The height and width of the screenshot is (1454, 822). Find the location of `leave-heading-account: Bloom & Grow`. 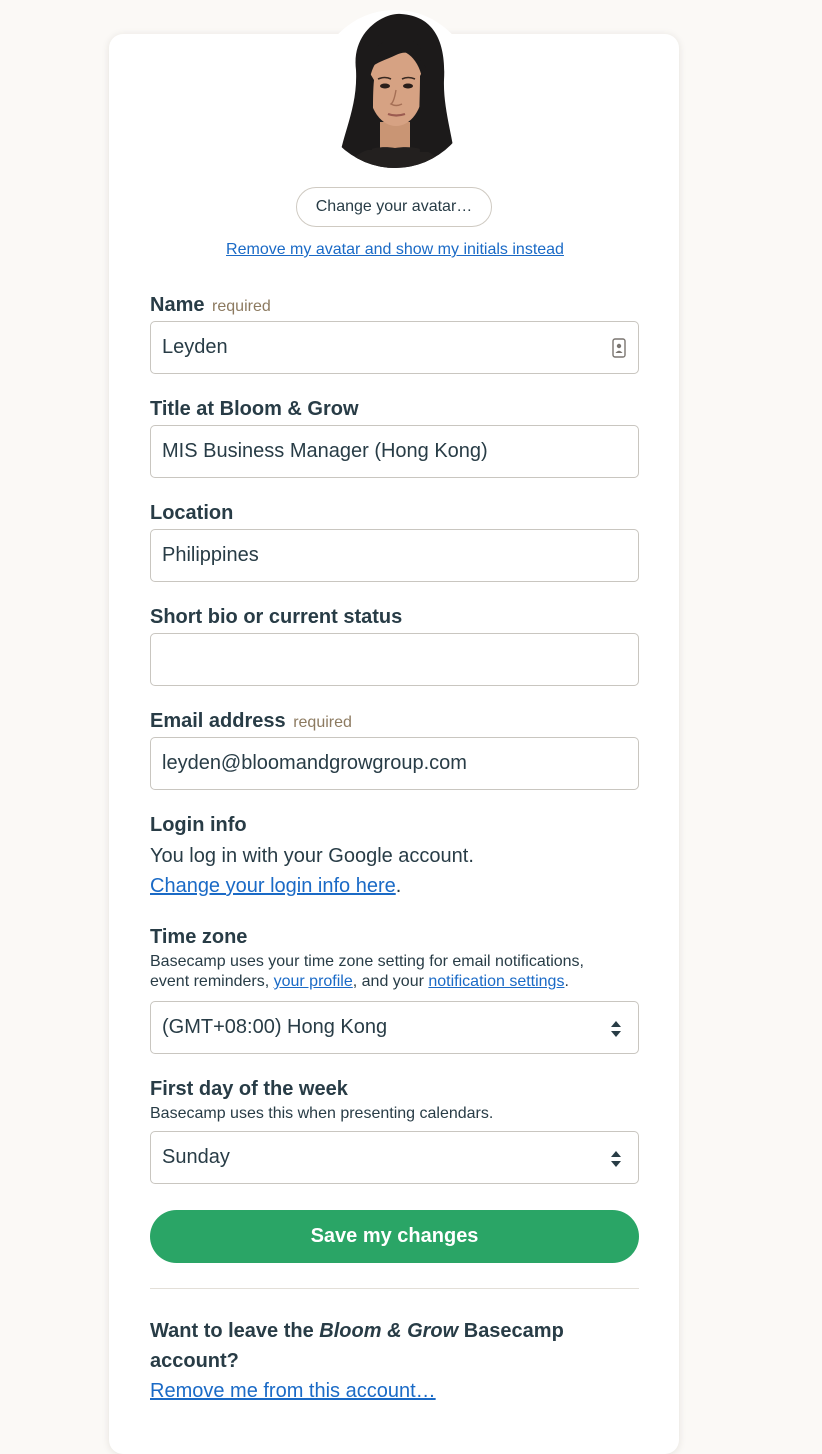

leave-heading-account: Bloom & Grow is located at coordinates (389, 1331).